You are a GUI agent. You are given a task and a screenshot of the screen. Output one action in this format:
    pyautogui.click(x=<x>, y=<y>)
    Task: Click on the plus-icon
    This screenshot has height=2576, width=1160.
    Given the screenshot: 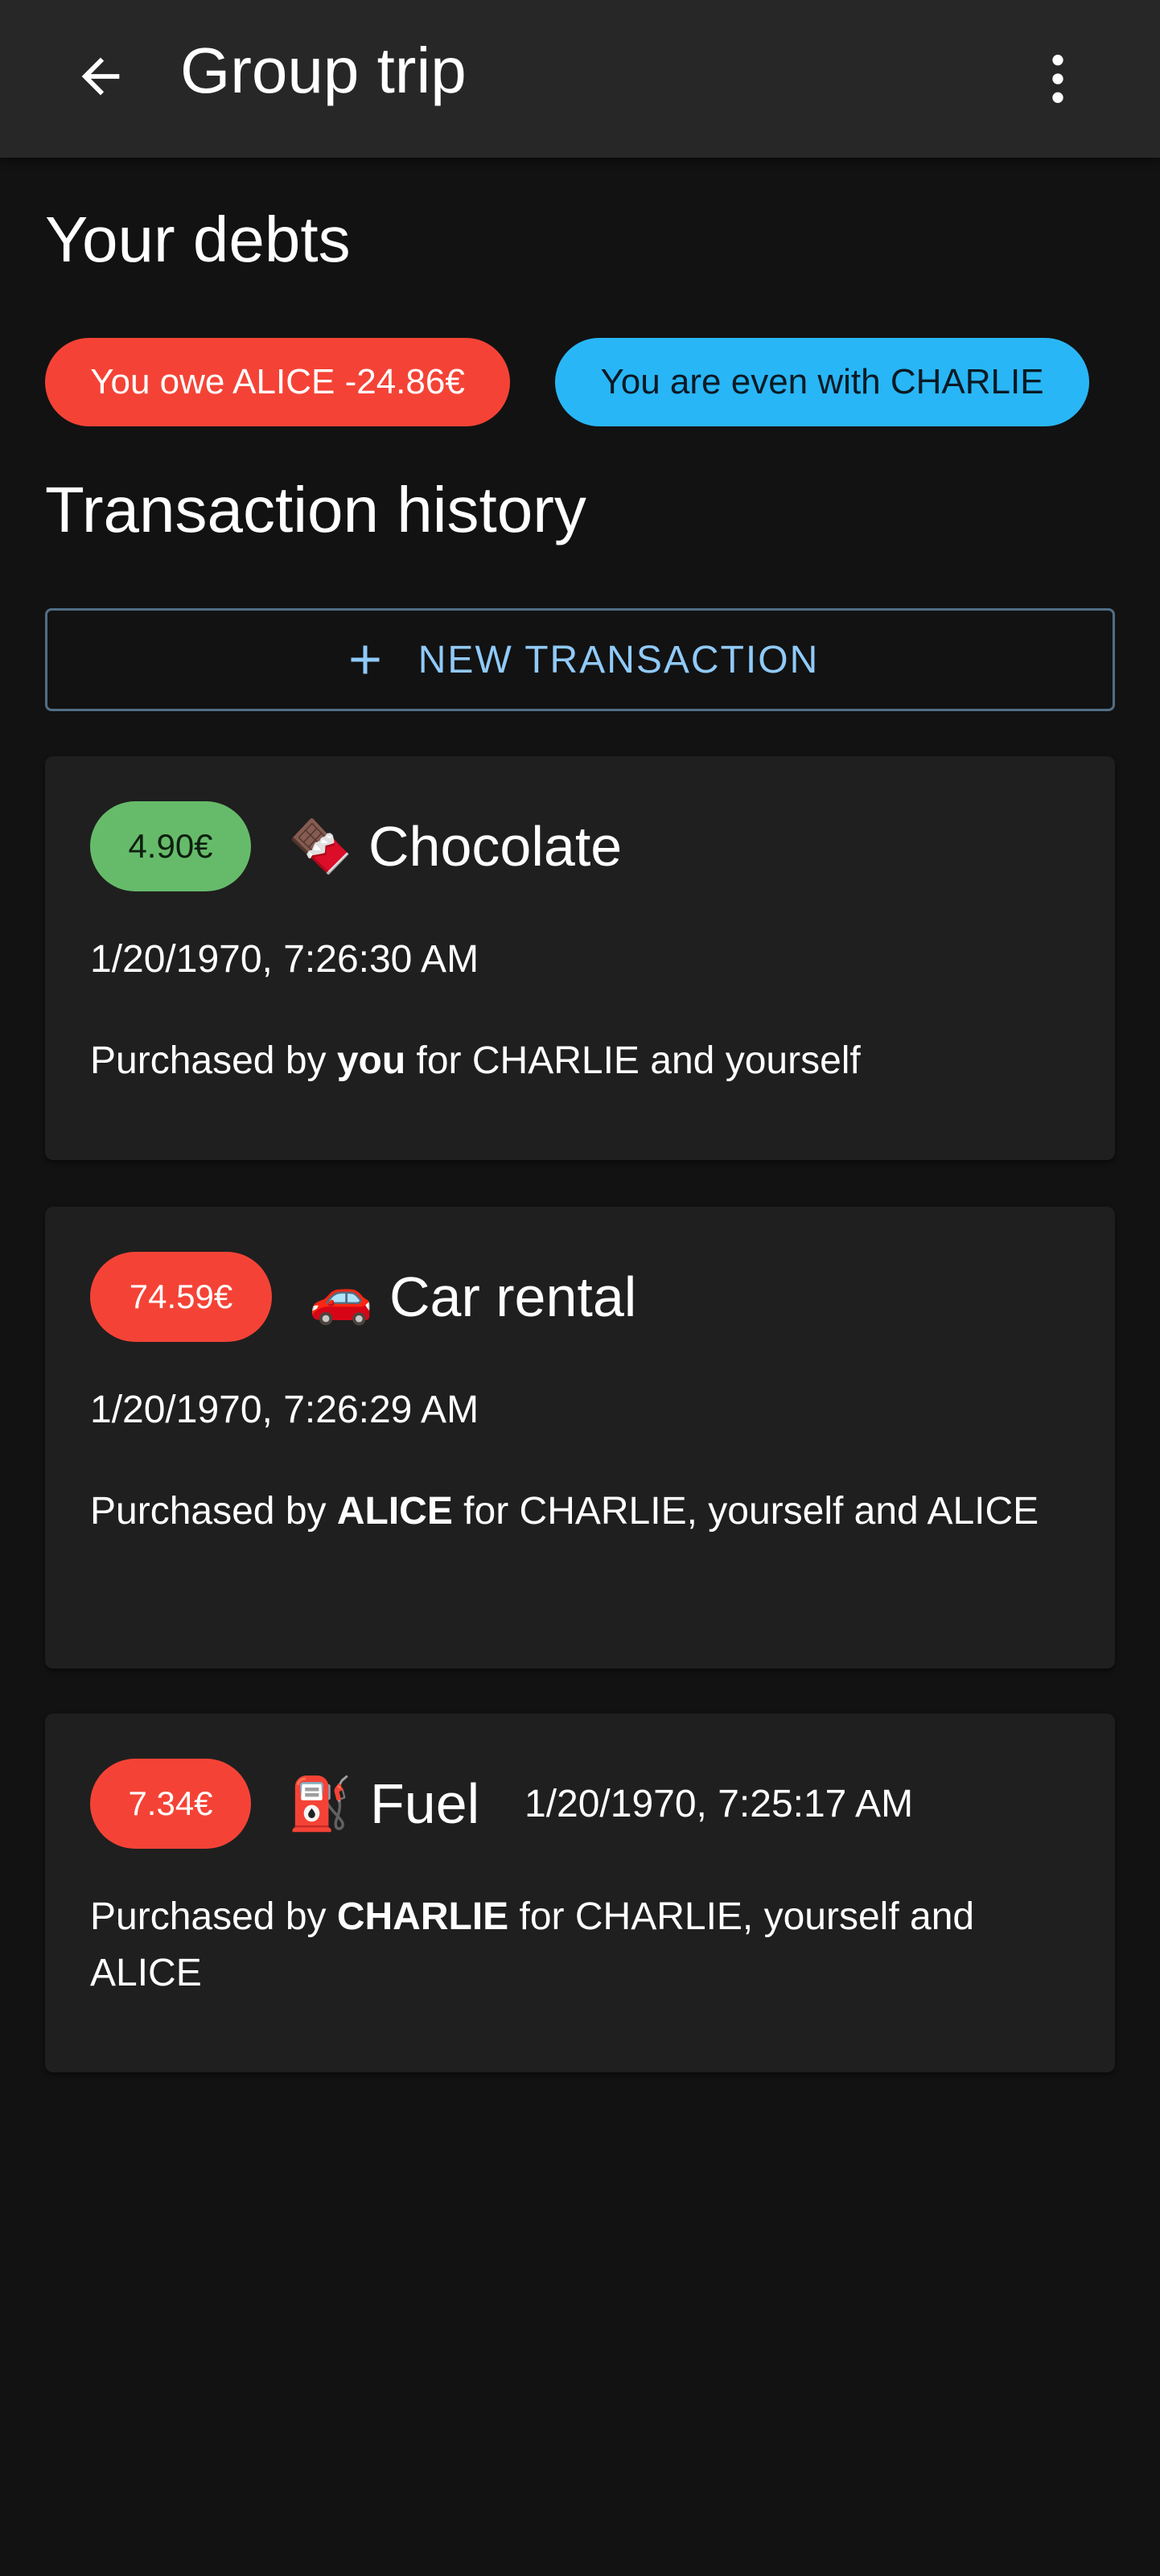 What is the action you would take?
    pyautogui.click(x=365, y=660)
    